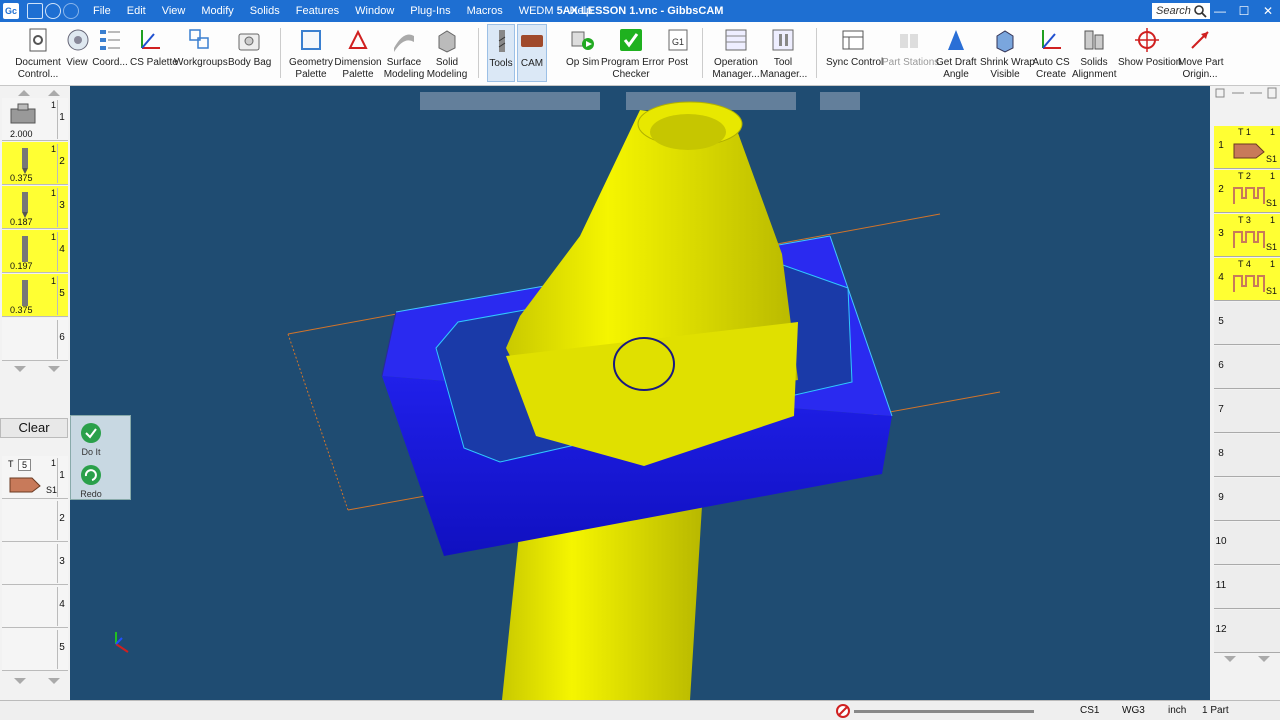 The width and height of the screenshot is (1280, 720). What do you see at coordinates (404, 53) in the screenshot?
I see `surface-modeling-button: Surface Modeling` at bounding box center [404, 53].